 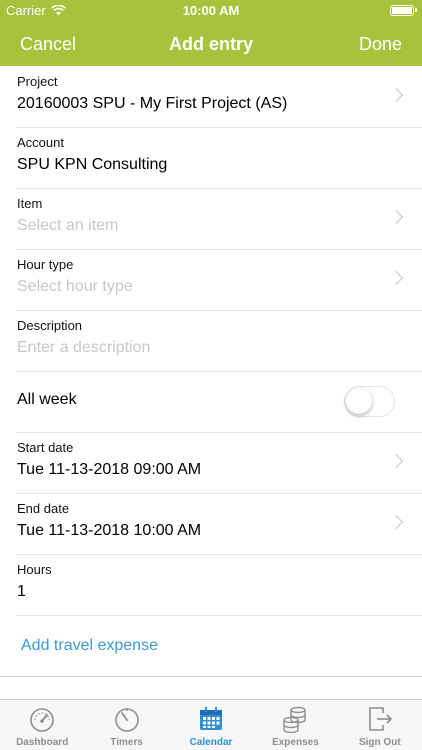 What do you see at coordinates (42, 720) in the screenshot?
I see `speedometer-icon` at bounding box center [42, 720].